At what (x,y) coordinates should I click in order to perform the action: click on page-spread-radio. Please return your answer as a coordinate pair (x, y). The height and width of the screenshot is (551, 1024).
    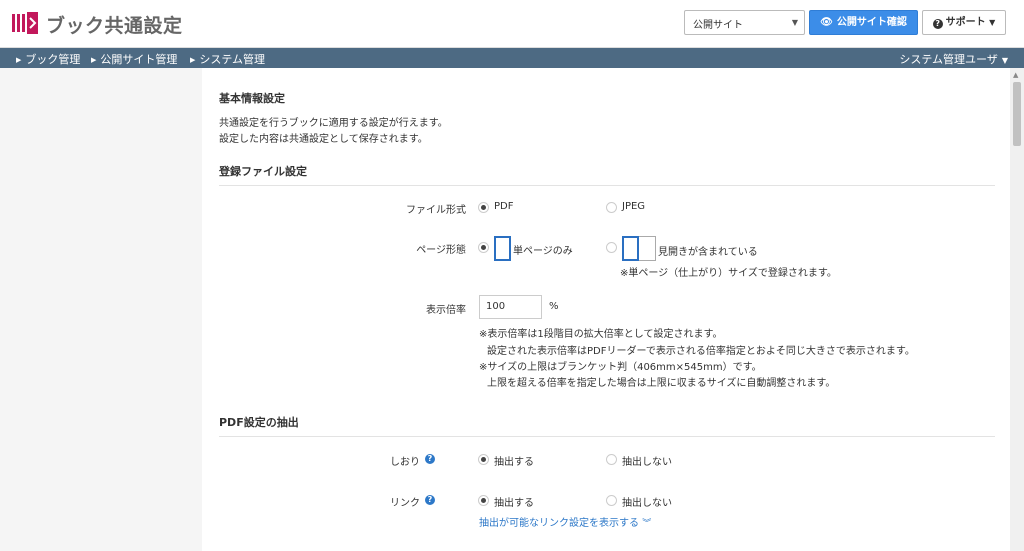
    Looking at the image, I should click on (611, 247).